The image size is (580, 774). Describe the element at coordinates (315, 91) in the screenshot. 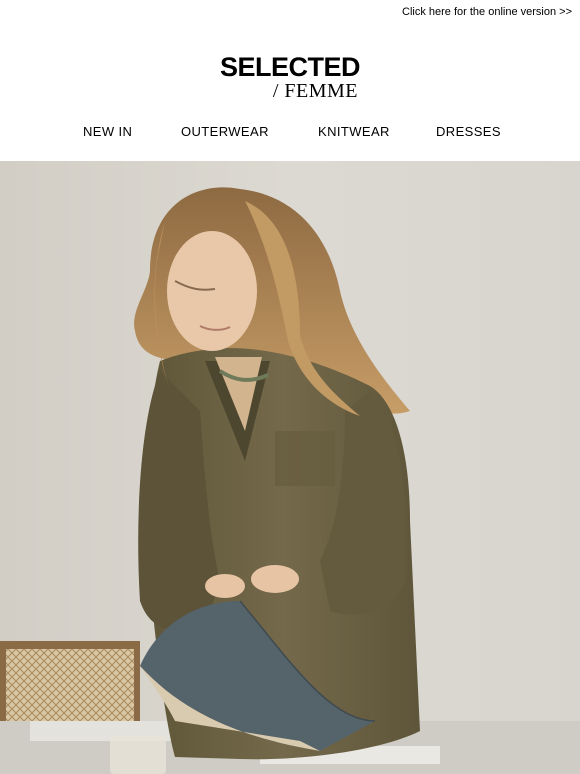

I see `brand-subline: / FEMME` at that location.